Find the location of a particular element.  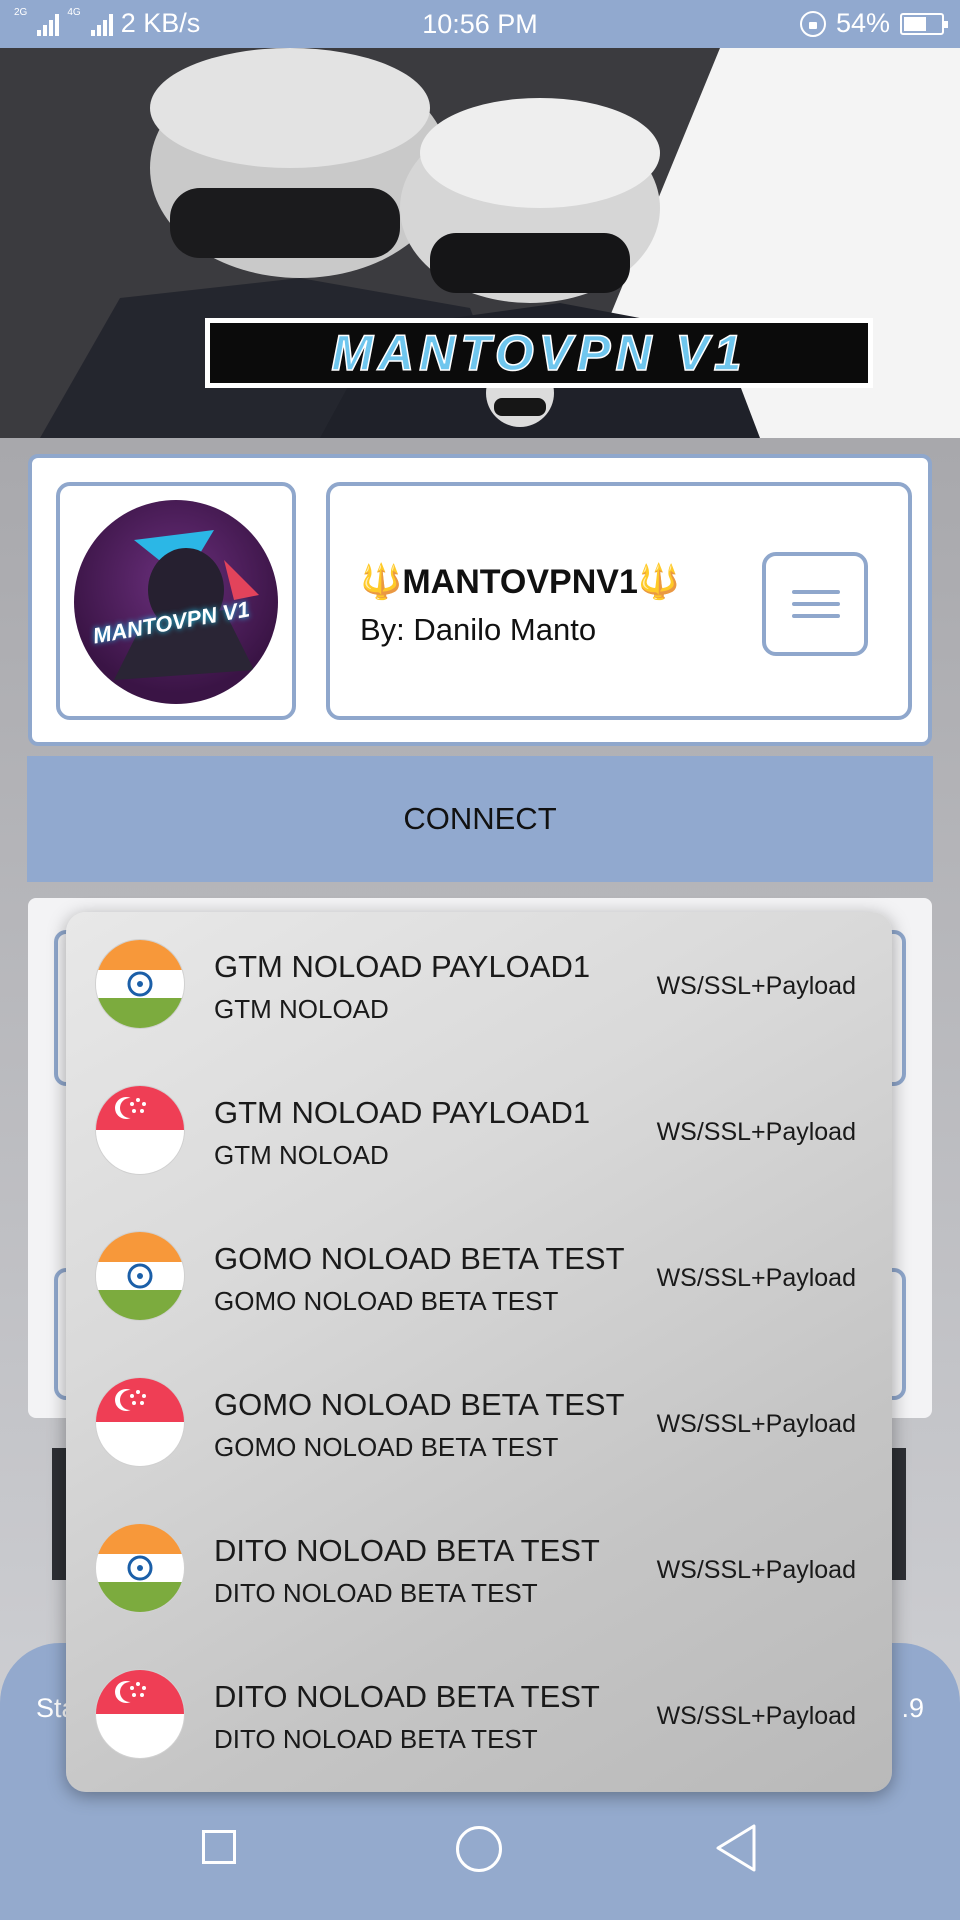

home-button is located at coordinates (479, 1849).